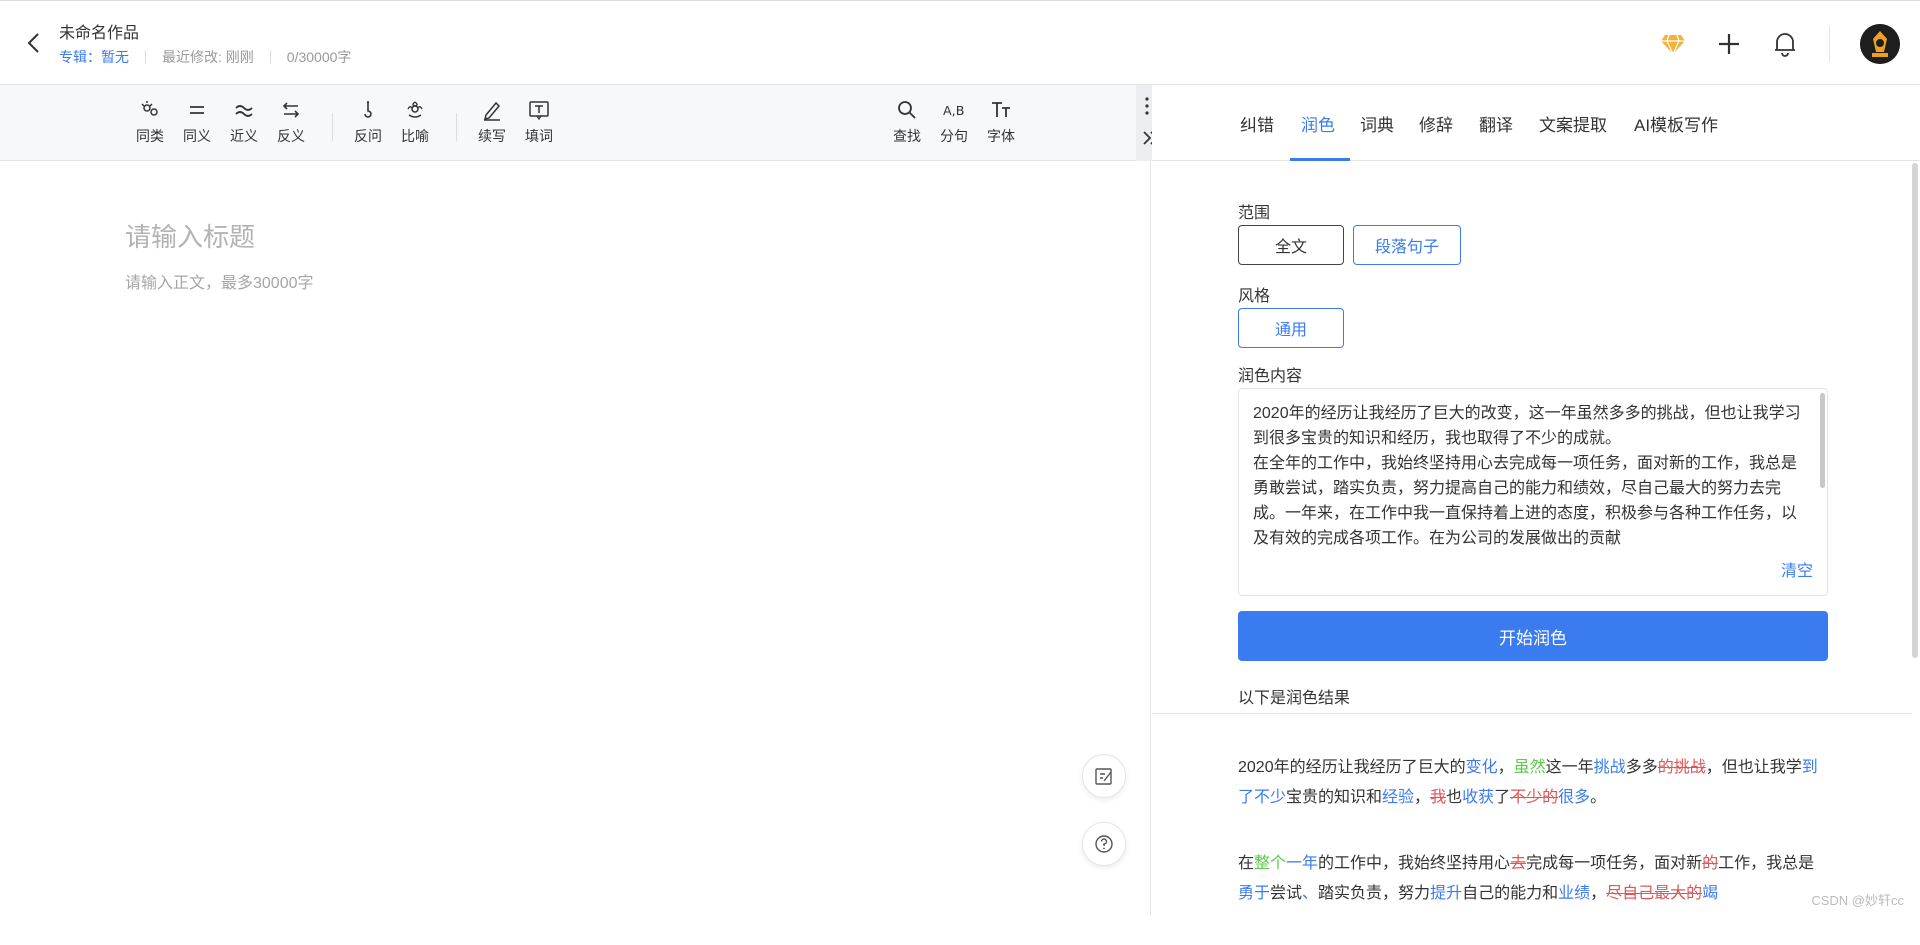  I want to click on tool-continue-writing: 续写, so click(492, 122).